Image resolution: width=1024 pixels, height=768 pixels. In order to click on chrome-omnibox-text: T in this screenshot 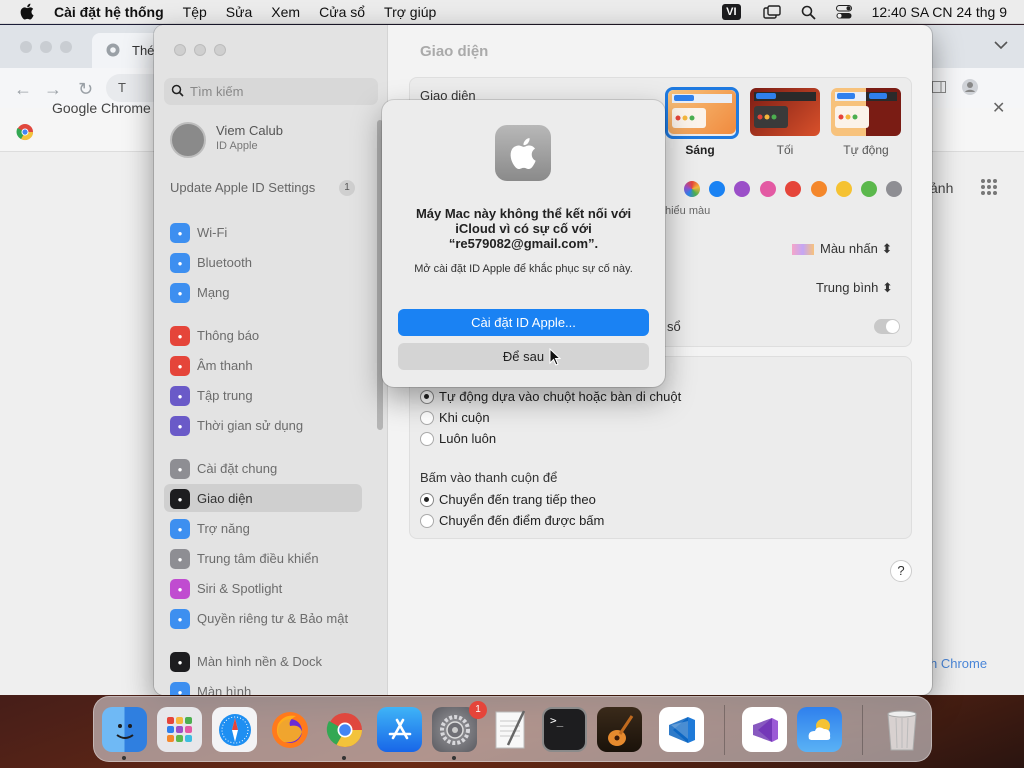, I will do `click(122, 87)`.